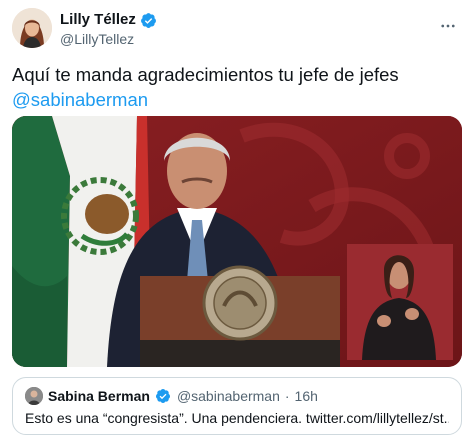  I want to click on quoted-author-avatar, so click(34, 396).